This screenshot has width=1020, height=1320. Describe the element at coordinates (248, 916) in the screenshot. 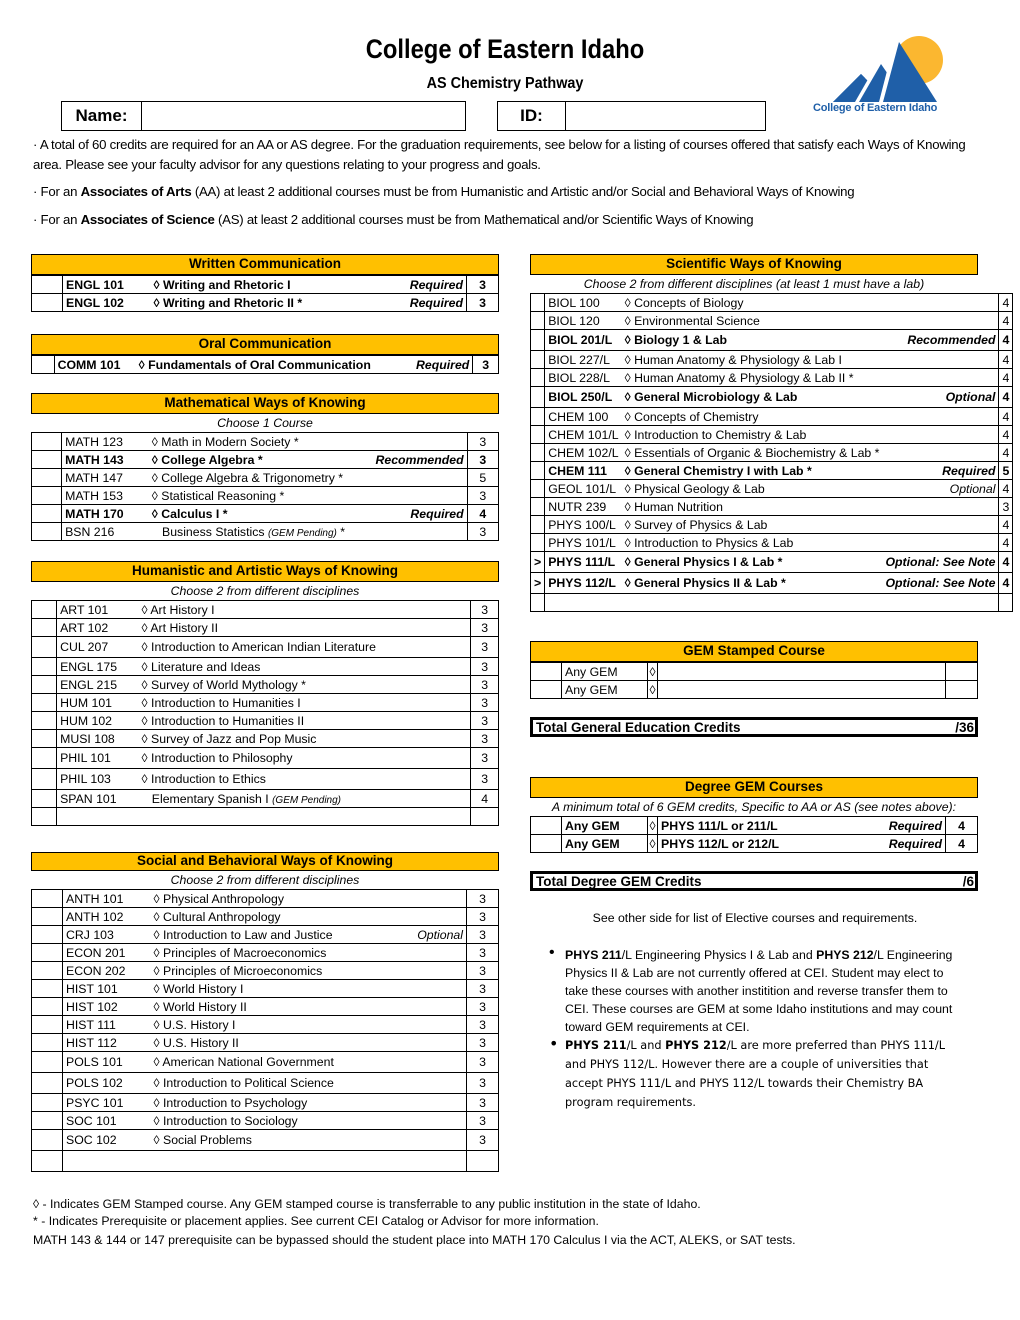

I see `course-name: ◊ Cultural Anthropology` at that location.